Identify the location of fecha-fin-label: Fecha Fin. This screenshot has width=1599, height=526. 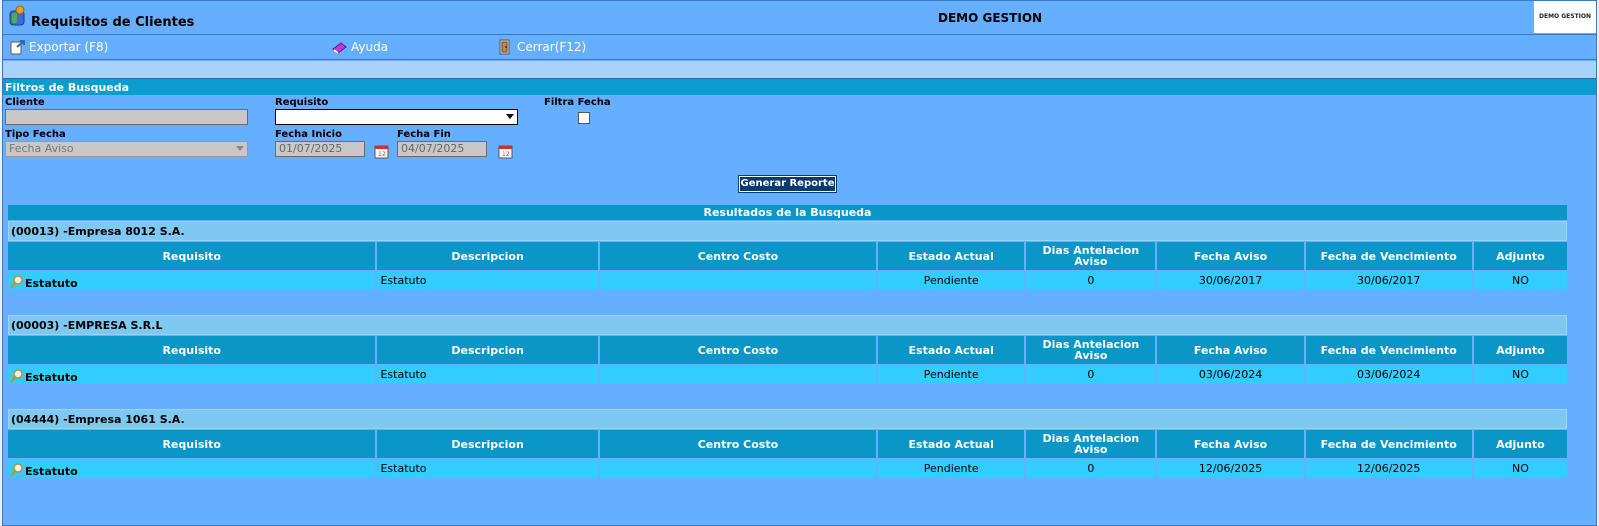
(424, 134).